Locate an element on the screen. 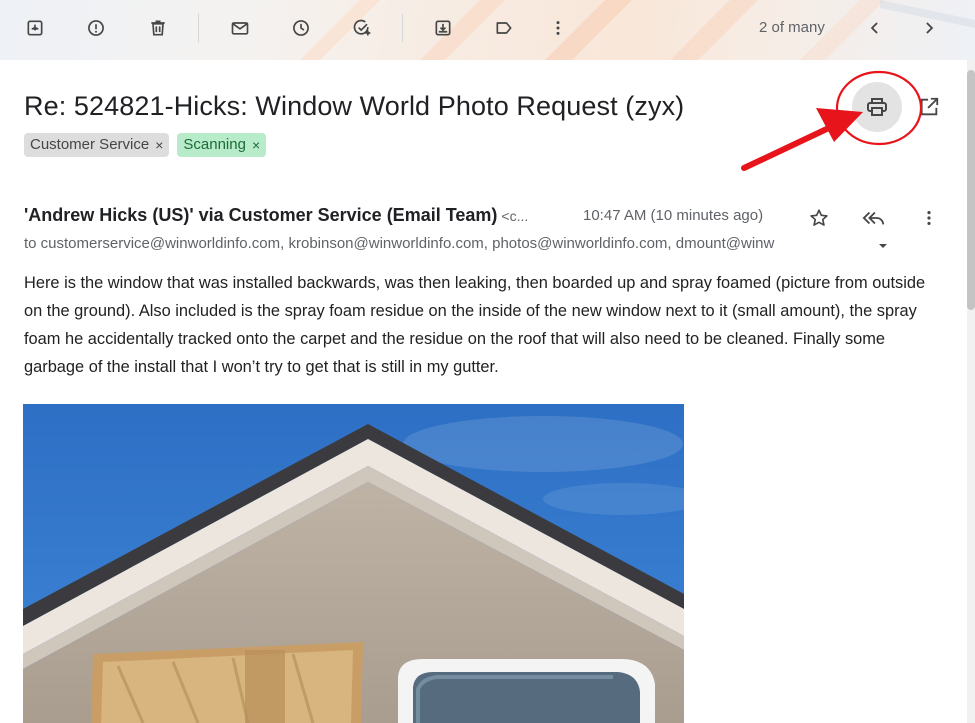 The height and width of the screenshot is (723, 975). print-all-button is located at coordinates (877, 107).